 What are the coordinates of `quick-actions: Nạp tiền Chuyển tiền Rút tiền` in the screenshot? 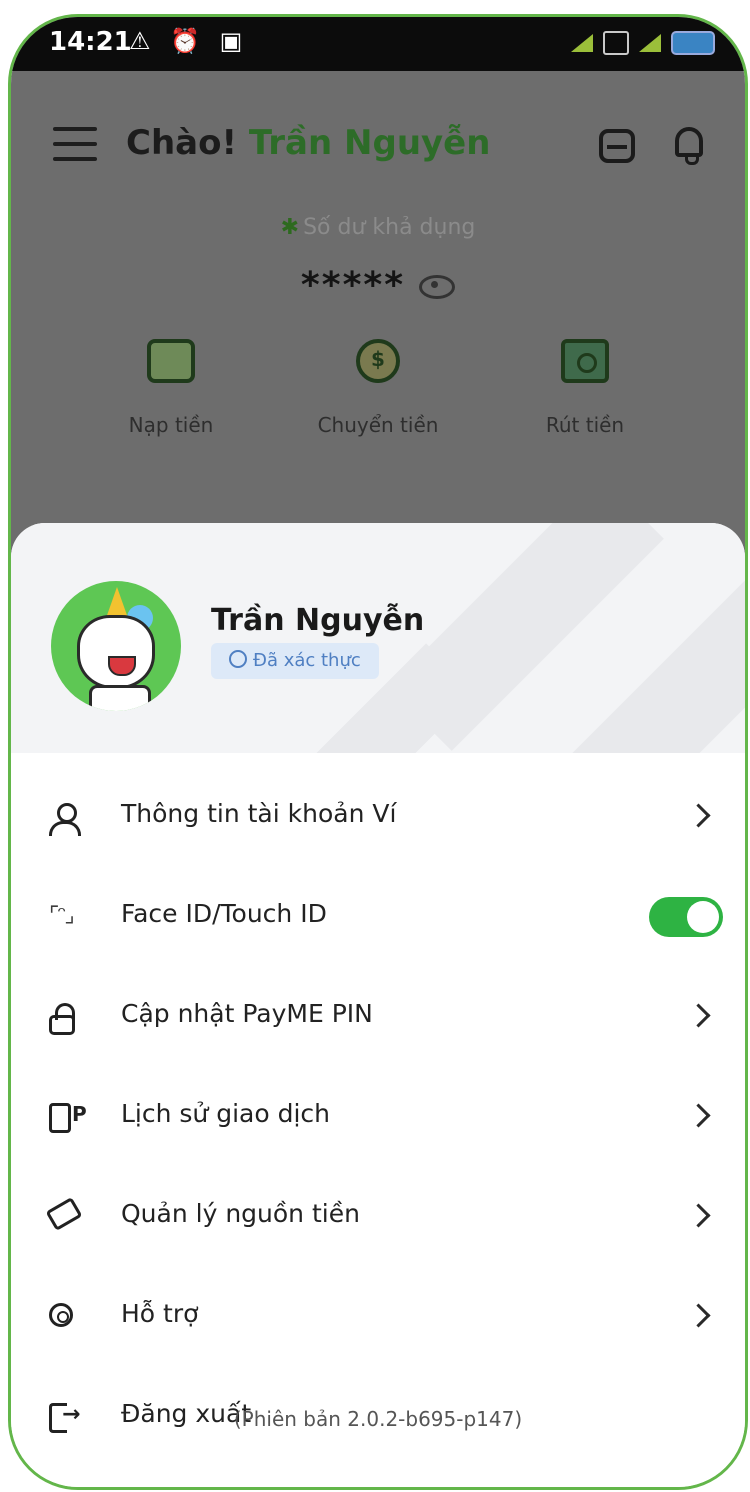 It's located at (378, 399).